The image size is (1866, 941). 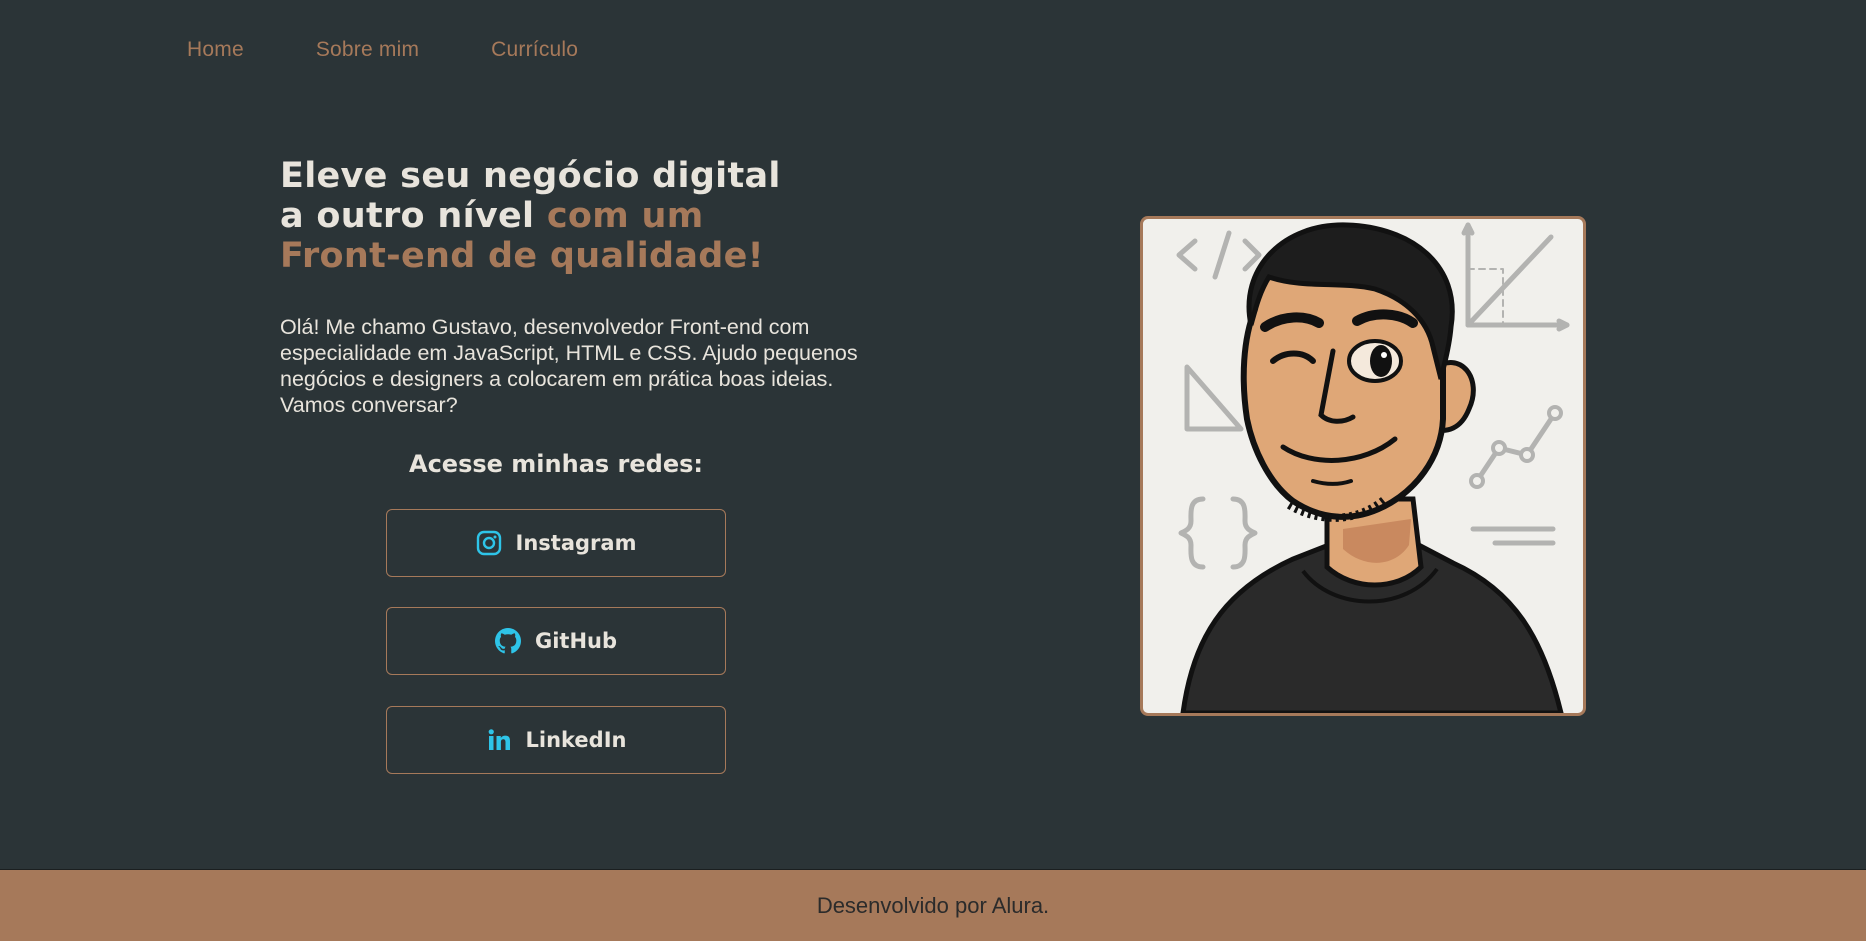 I want to click on instagram-label: Instagram, so click(x=576, y=543).